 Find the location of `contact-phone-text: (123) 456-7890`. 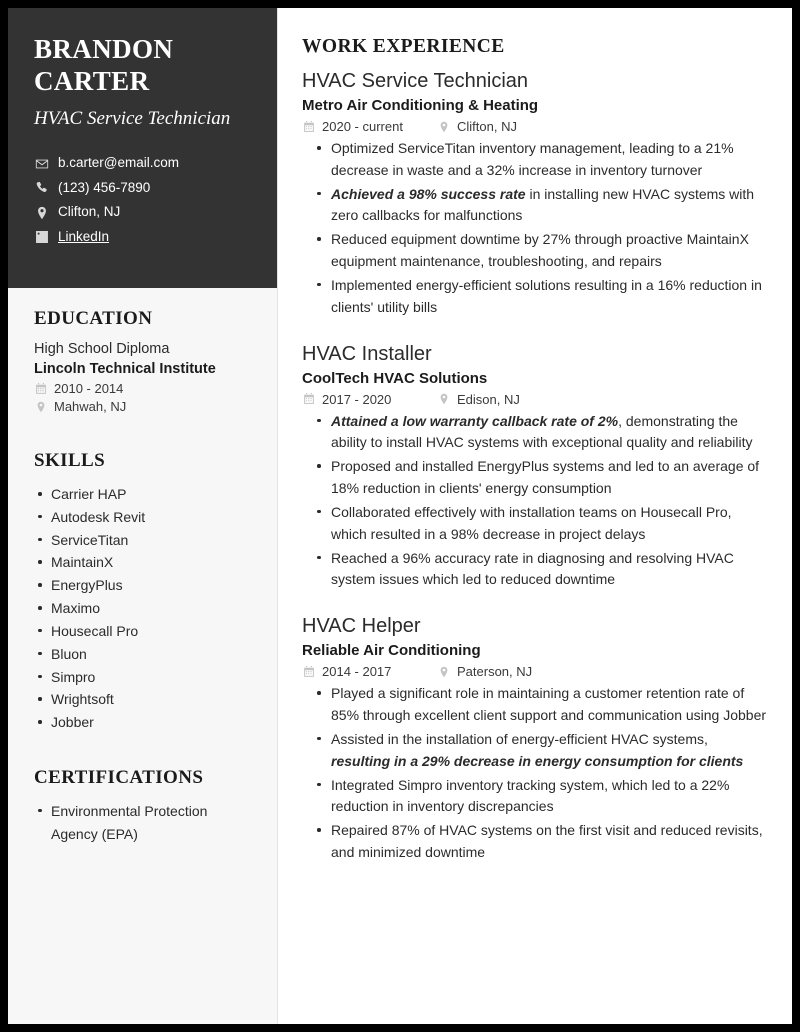

contact-phone-text: (123) 456-7890 is located at coordinates (104, 187).